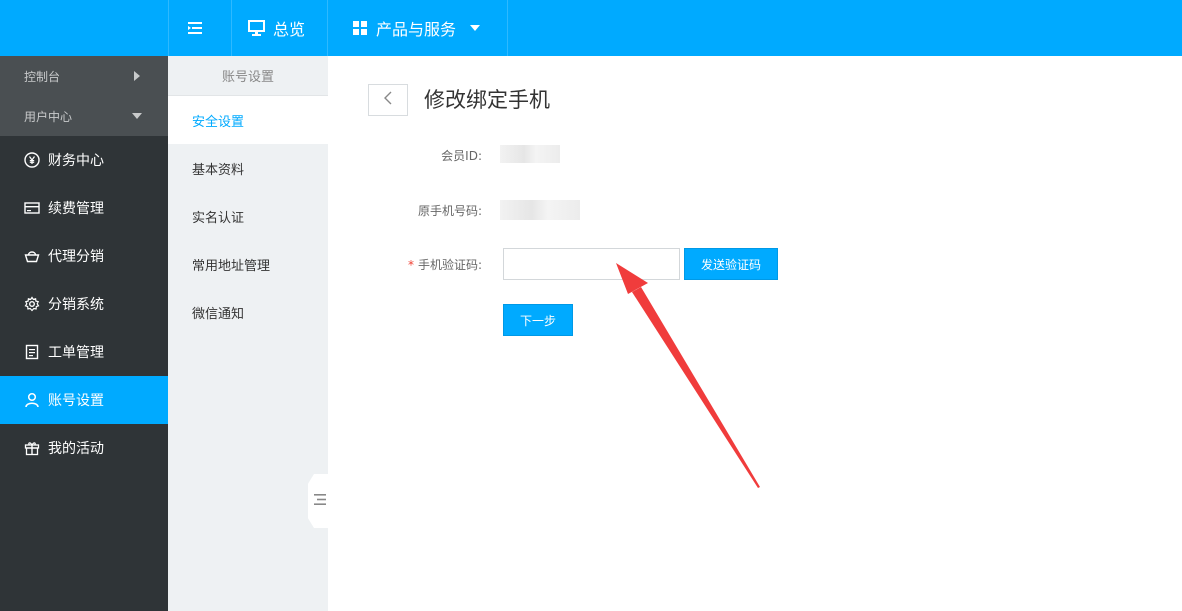  I want to click on next-step-button: 下一步, so click(538, 320).